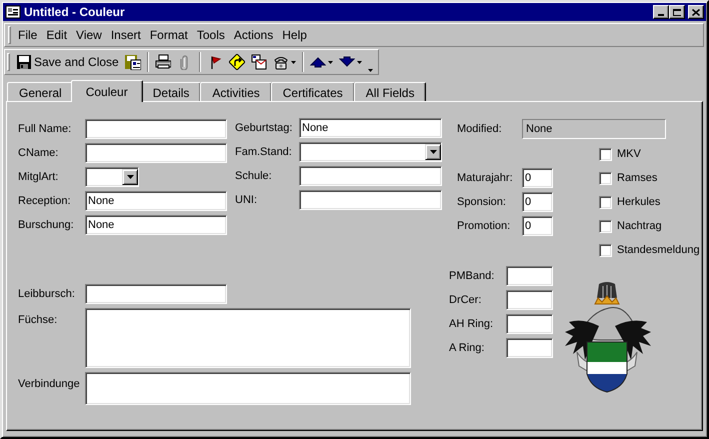 The image size is (709, 439). I want to click on field-label: MitglArt:, so click(39, 177).